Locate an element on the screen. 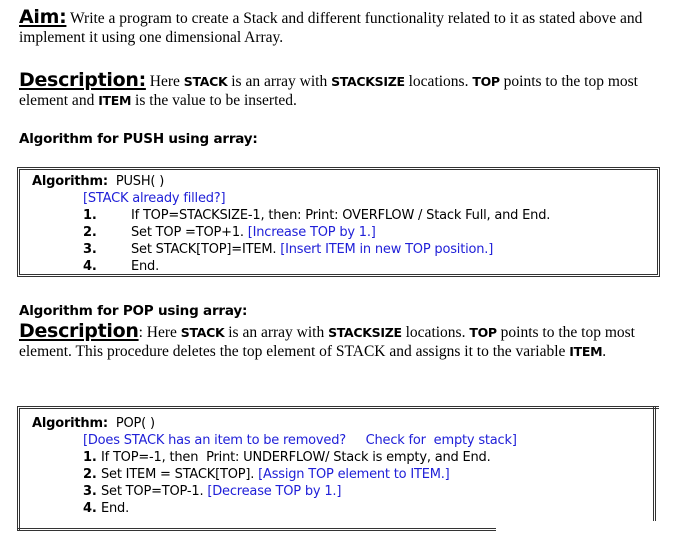 This screenshot has width=684, height=559. step-text: Set TOP=TOP-1. is located at coordinates (154, 491).